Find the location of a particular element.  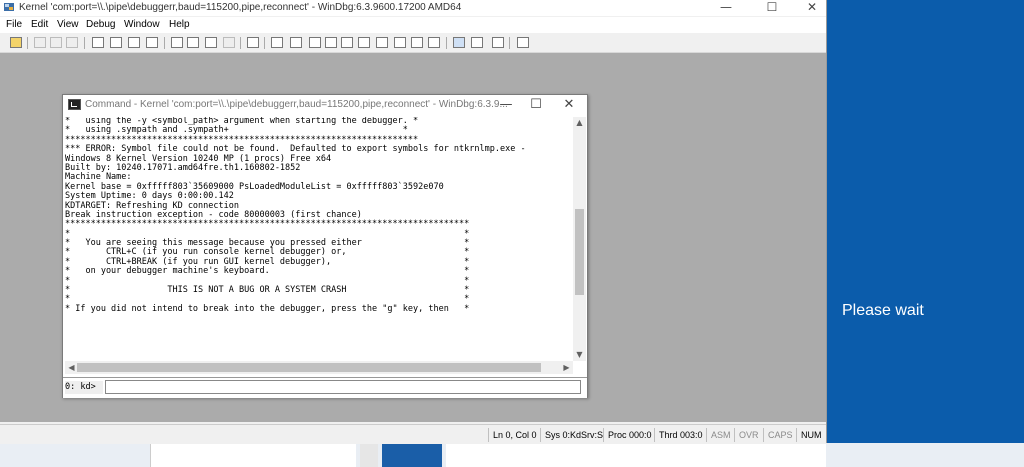

processes-threads-icon is located at coordinates (417, 42).